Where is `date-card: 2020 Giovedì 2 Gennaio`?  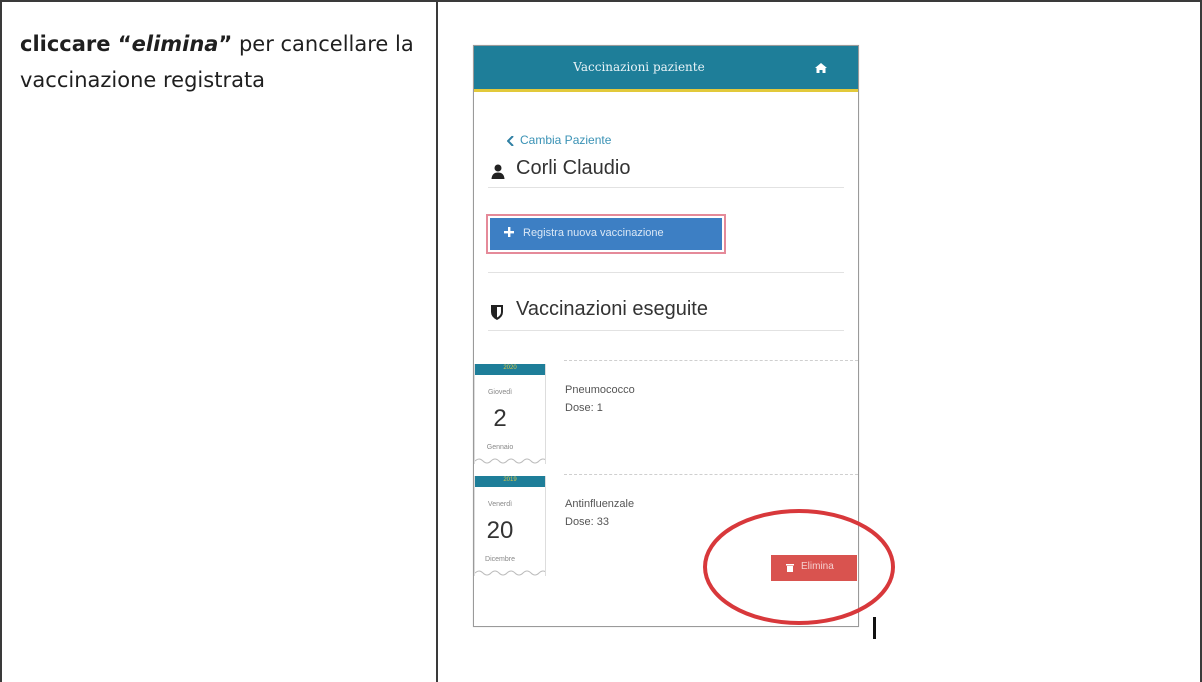 date-card: 2020 Giovedì 2 Gennaio is located at coordinates (510, 414).